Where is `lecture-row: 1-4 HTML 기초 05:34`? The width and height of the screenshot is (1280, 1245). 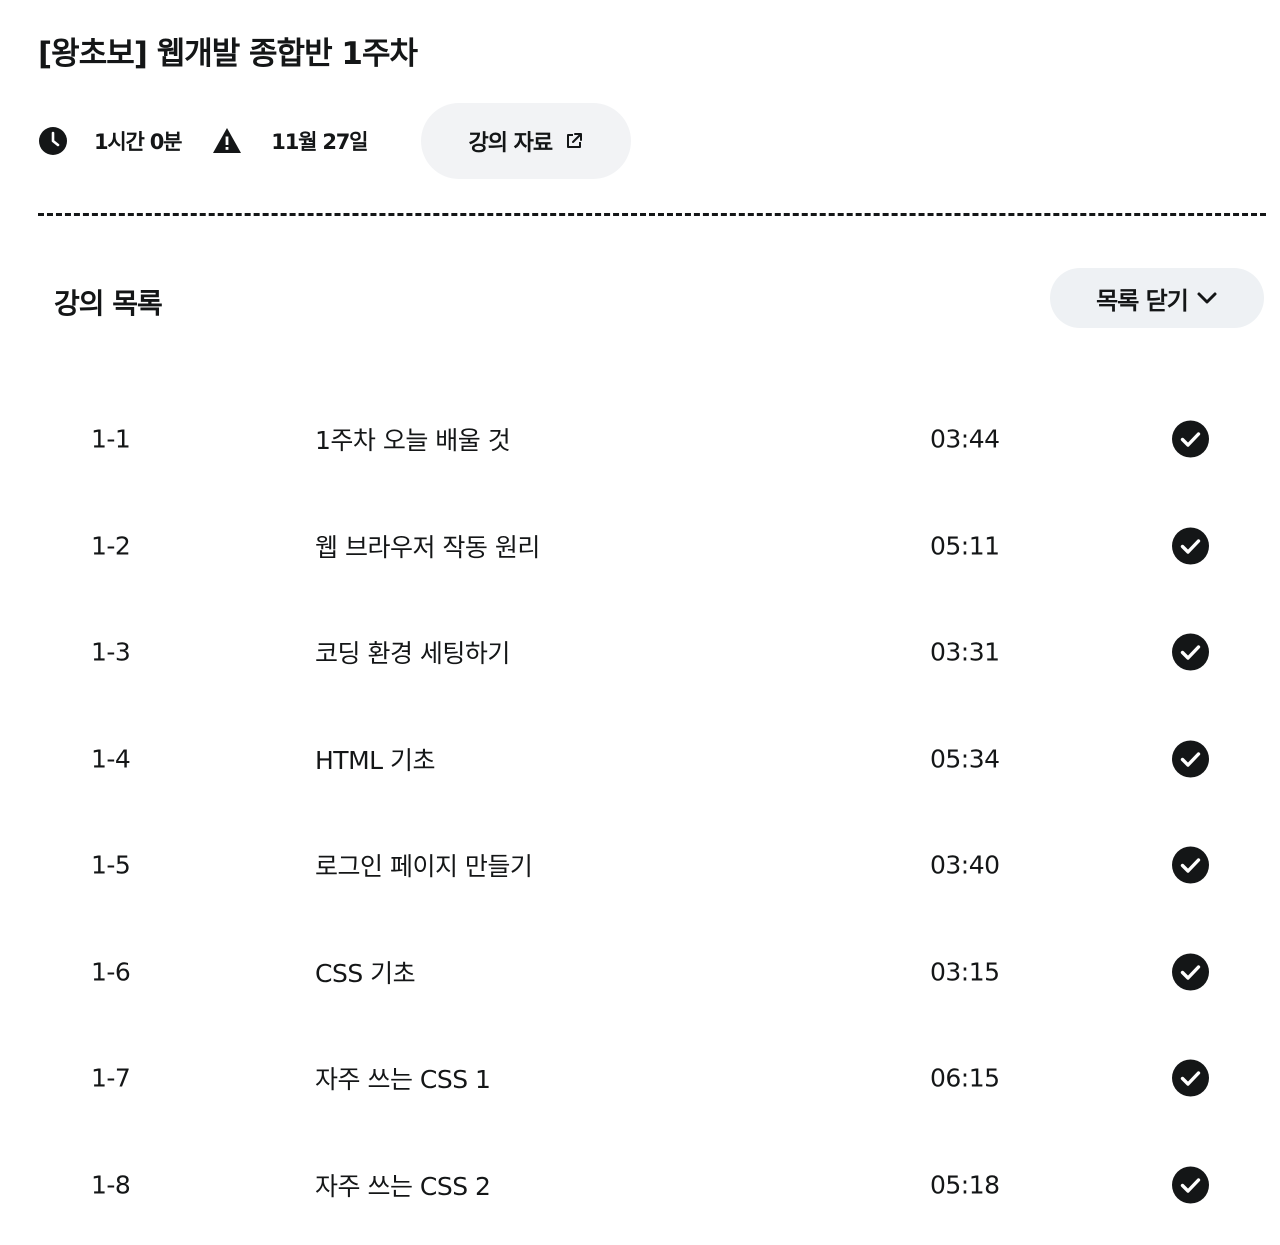 lecture-row: 1-4 HTML 기초 05:34 is located at coordinates (640, 759).